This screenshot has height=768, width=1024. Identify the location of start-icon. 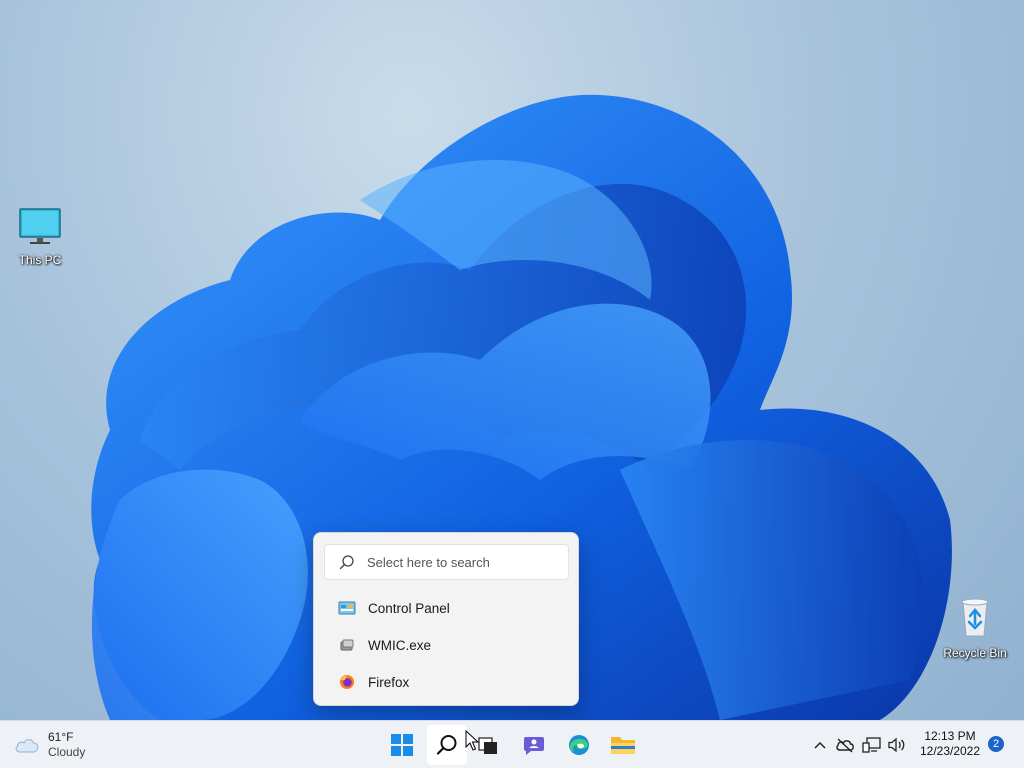
(402, 745).